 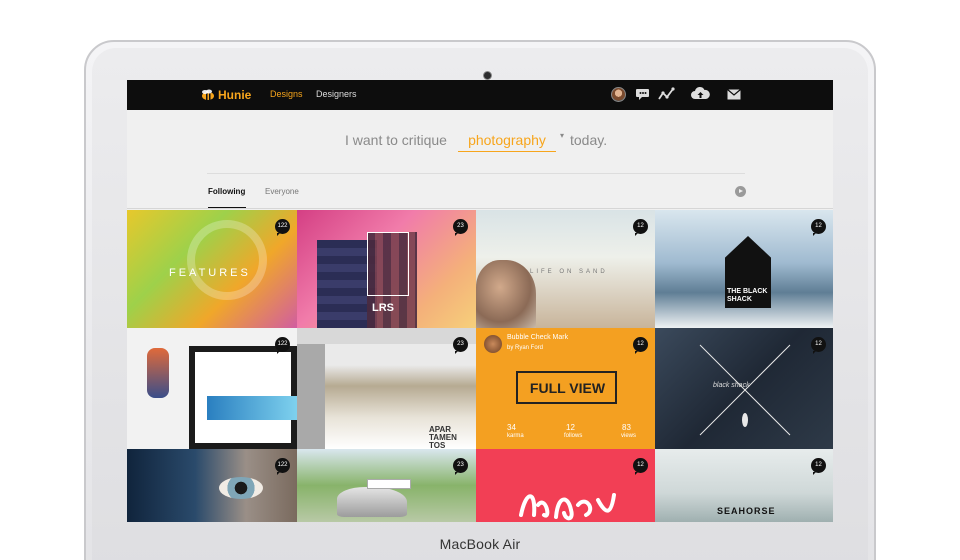 What do you see at coordinates (511, 427) in the screenshot?
I see `stat-value: 34` at bounding box center [511, 427].